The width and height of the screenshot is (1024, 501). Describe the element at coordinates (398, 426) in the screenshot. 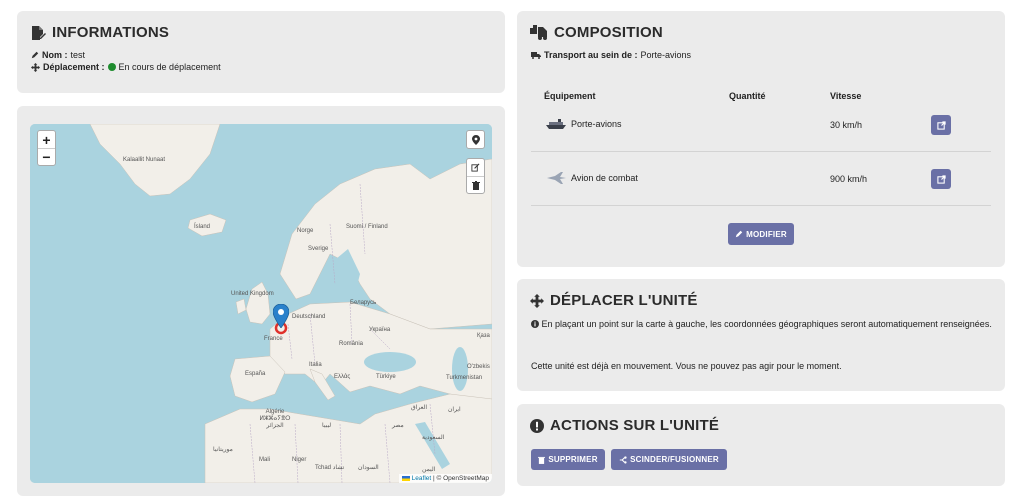

I see `map-label: مصر` at that location.